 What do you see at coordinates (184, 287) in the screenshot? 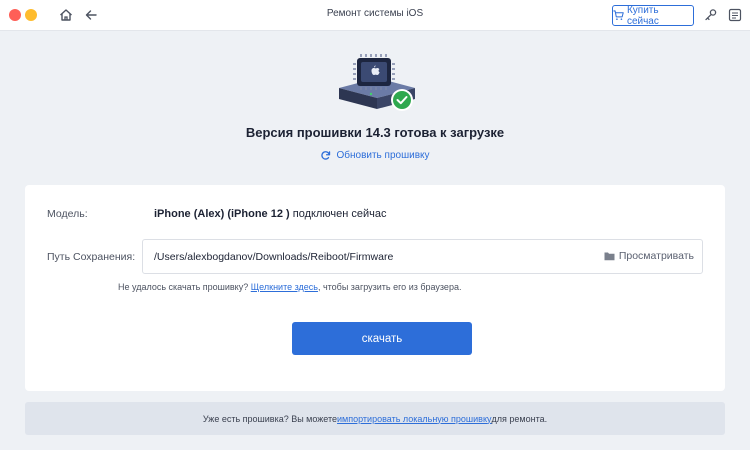
I see `hint-prefix: Не удалось скачать прошивку?` at bounding box center [184, 287].